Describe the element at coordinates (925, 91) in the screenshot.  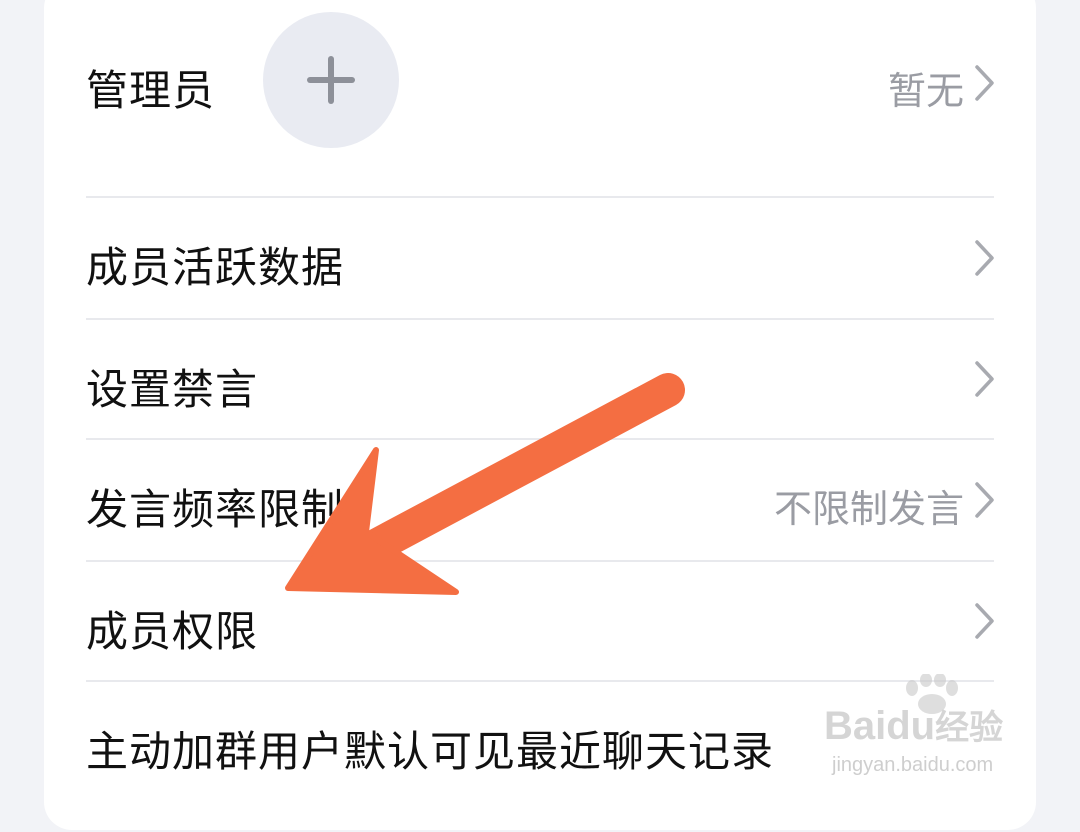
I see `admin-value: 暂无` at that location.